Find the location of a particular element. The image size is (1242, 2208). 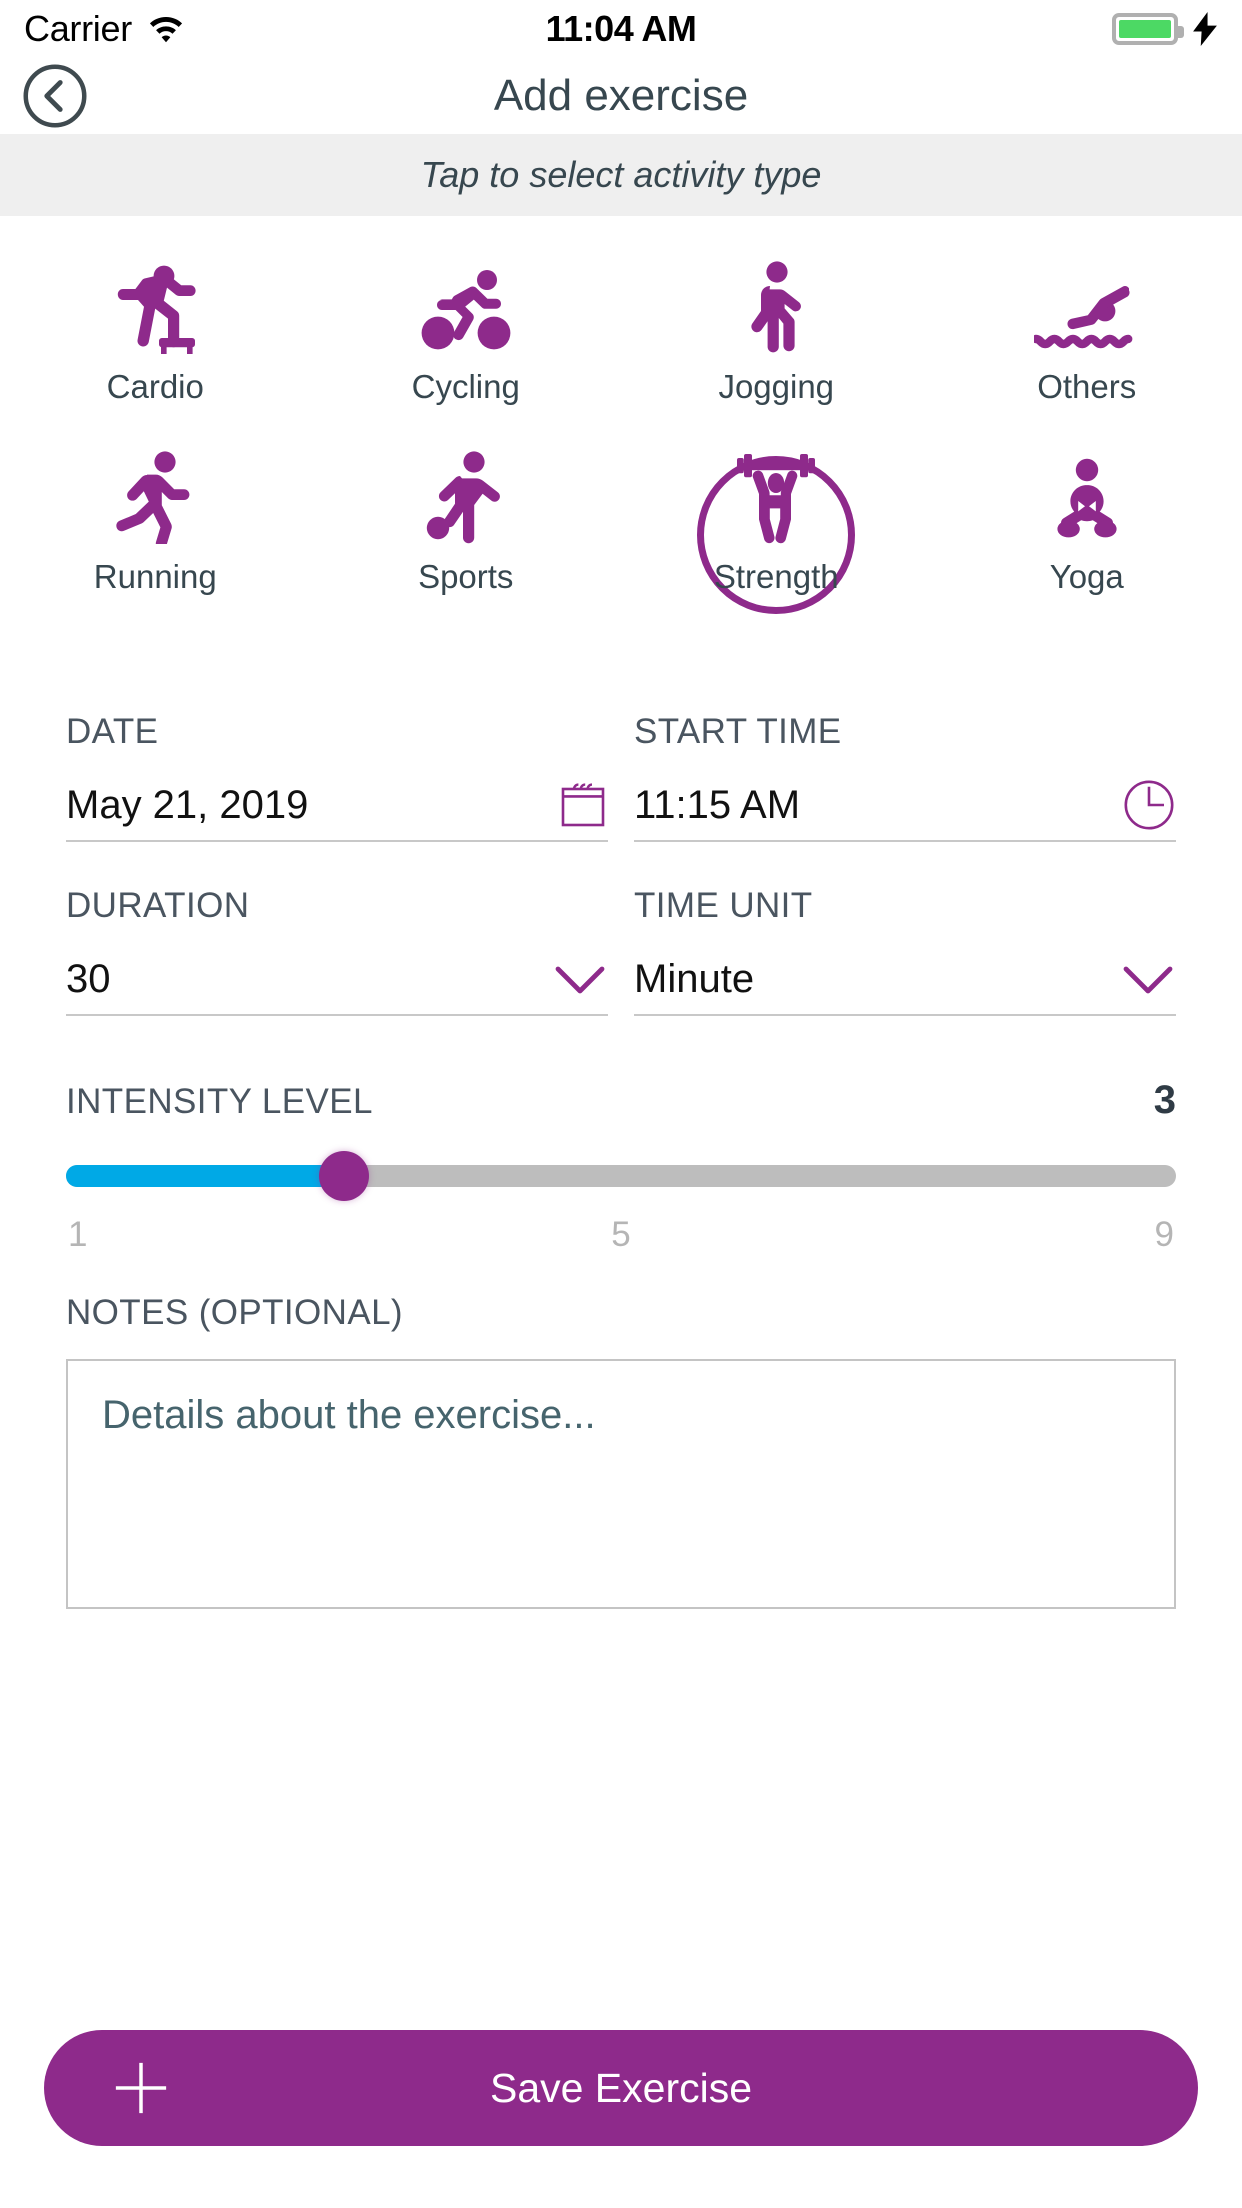

others-icon-wrap is located at coordinates (1086, 306).